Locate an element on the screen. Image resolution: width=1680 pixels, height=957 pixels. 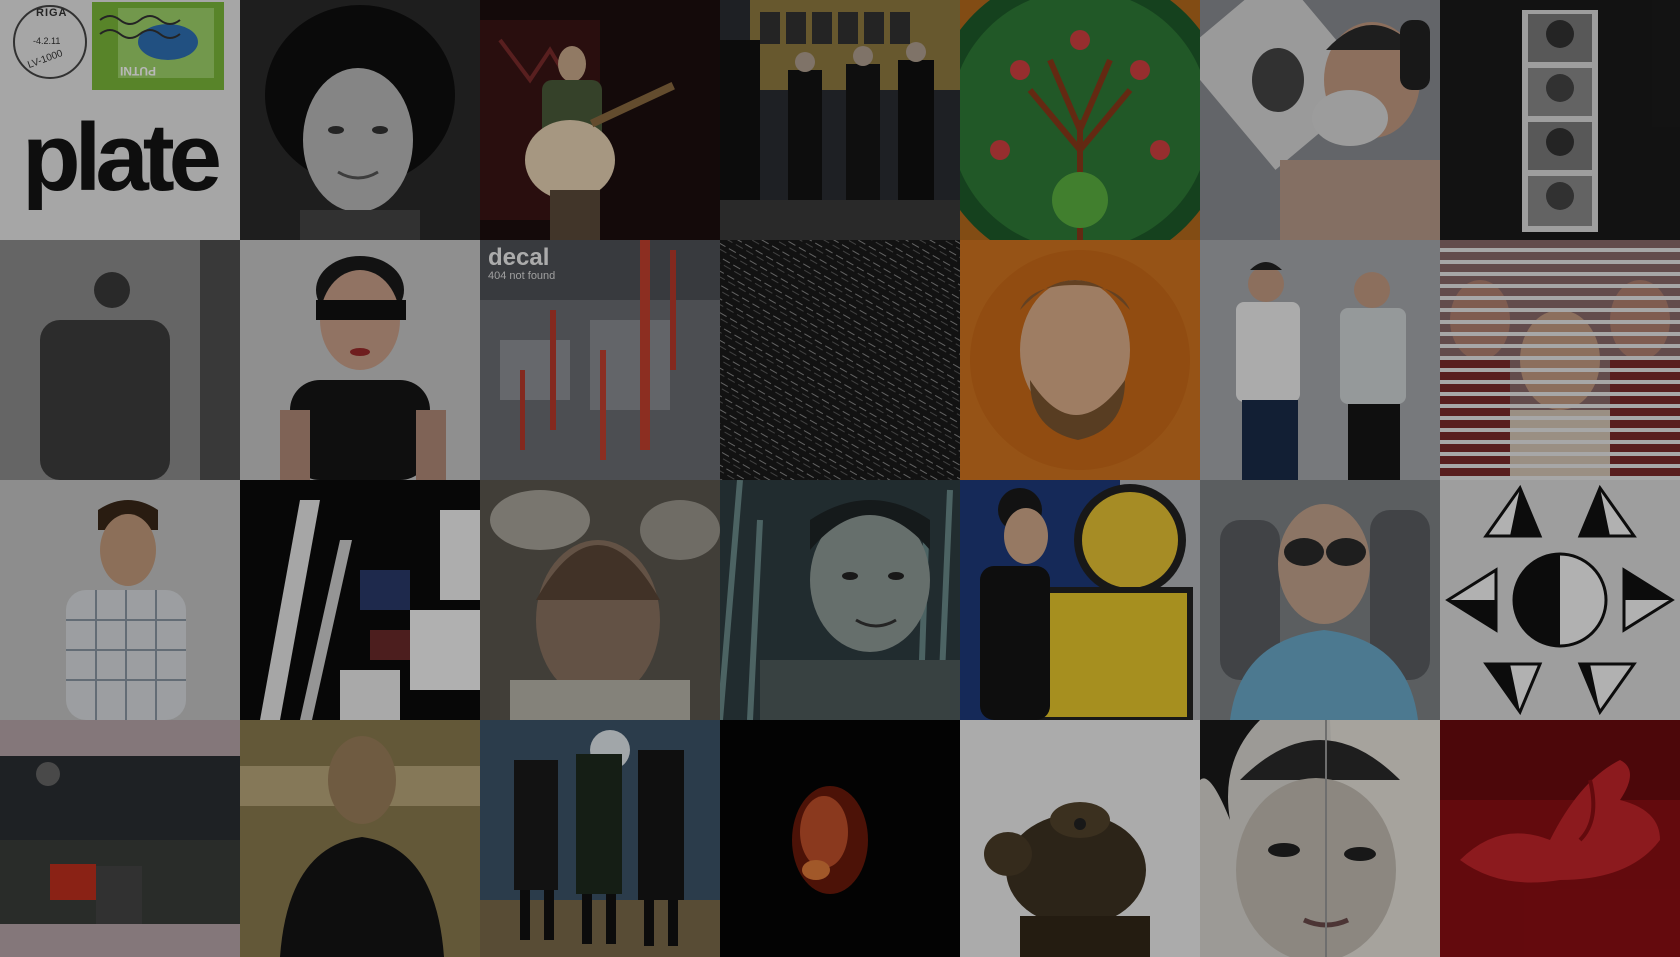
ornamental-tree-art is located at coordinates (1080, 120).